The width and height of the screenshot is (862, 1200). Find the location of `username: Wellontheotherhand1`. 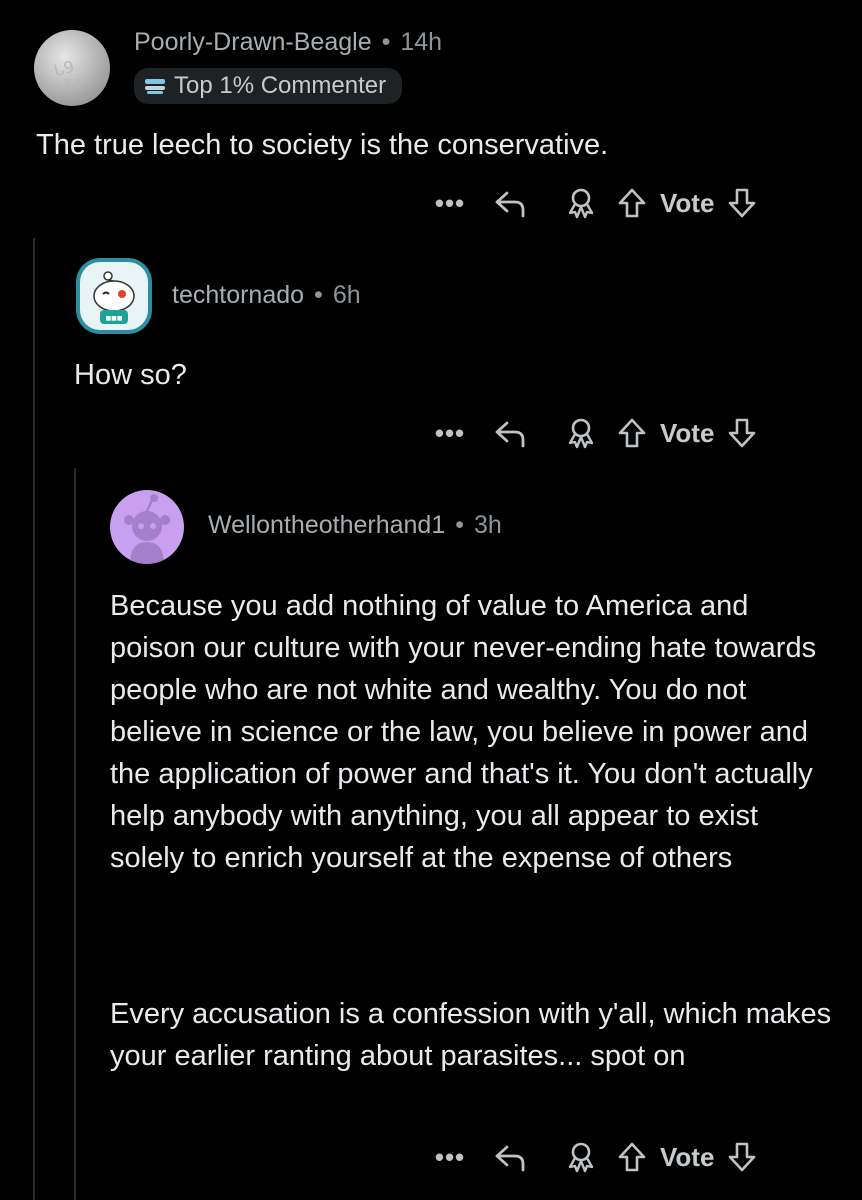

username: Wellontheotherhand1 is located at coordinates (326, 525).